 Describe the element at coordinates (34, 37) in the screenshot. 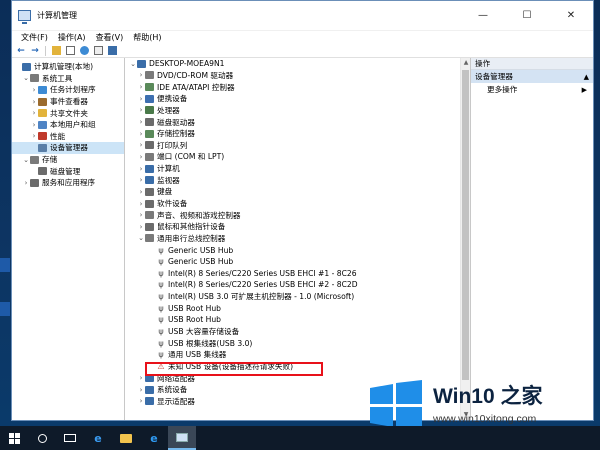

I see `menu-file: 文件(F)` at that location.